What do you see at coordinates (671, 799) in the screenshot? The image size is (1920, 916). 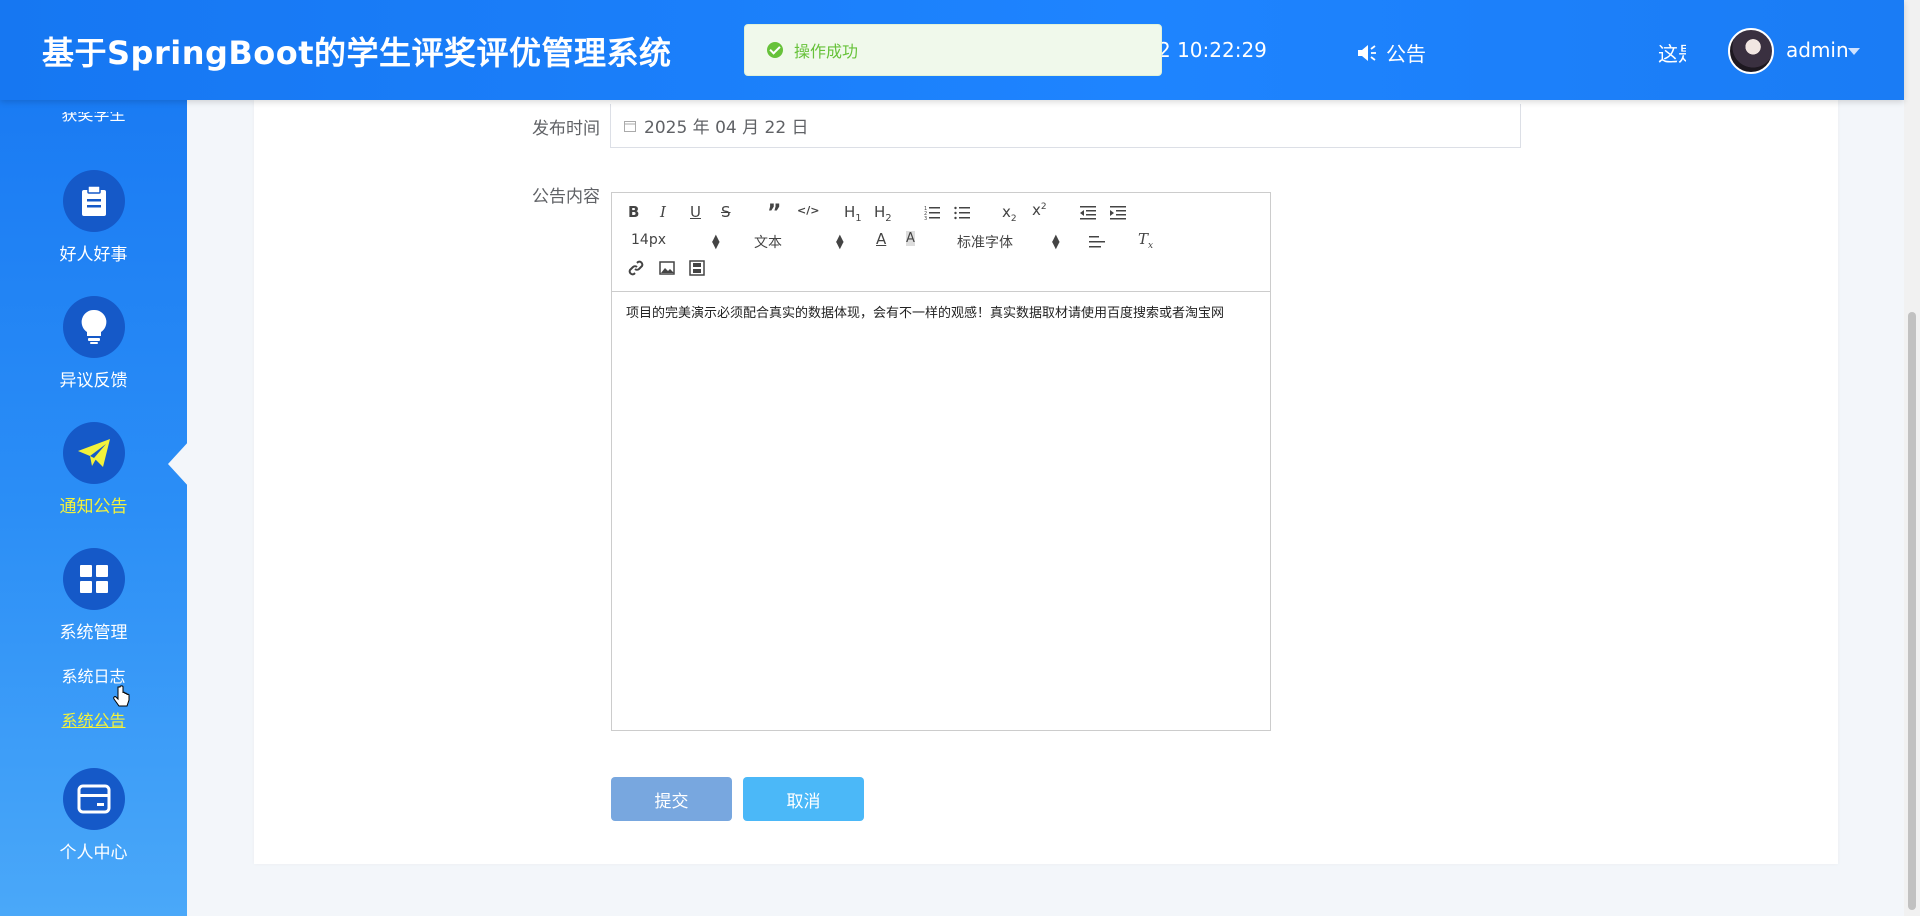 I see `submit-button: 提交` at bounding box center [671, 799].